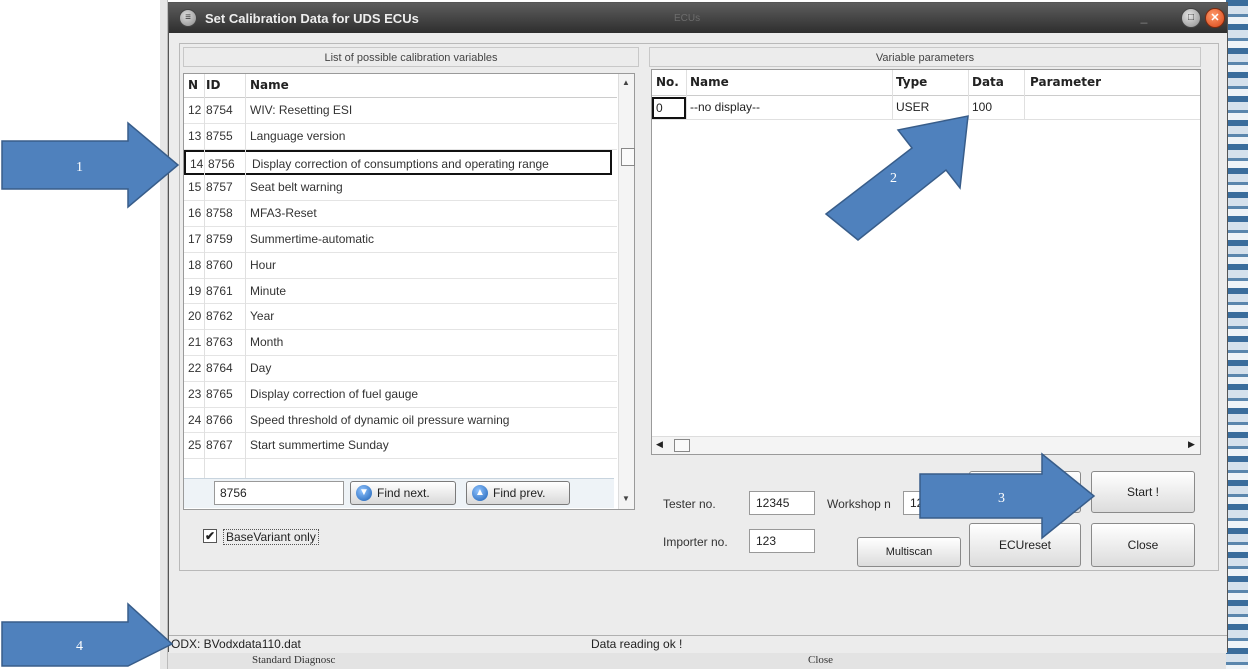  I want to click on annotation-label-3: 3, so click(1001, 498).